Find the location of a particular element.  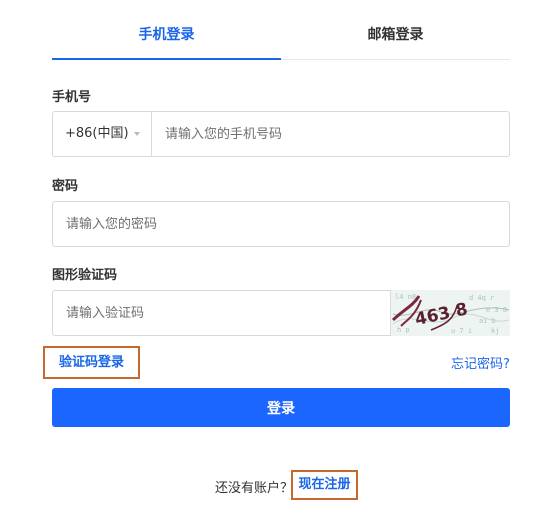

svg-text: d 4q r is located at coordinates (481, 298).